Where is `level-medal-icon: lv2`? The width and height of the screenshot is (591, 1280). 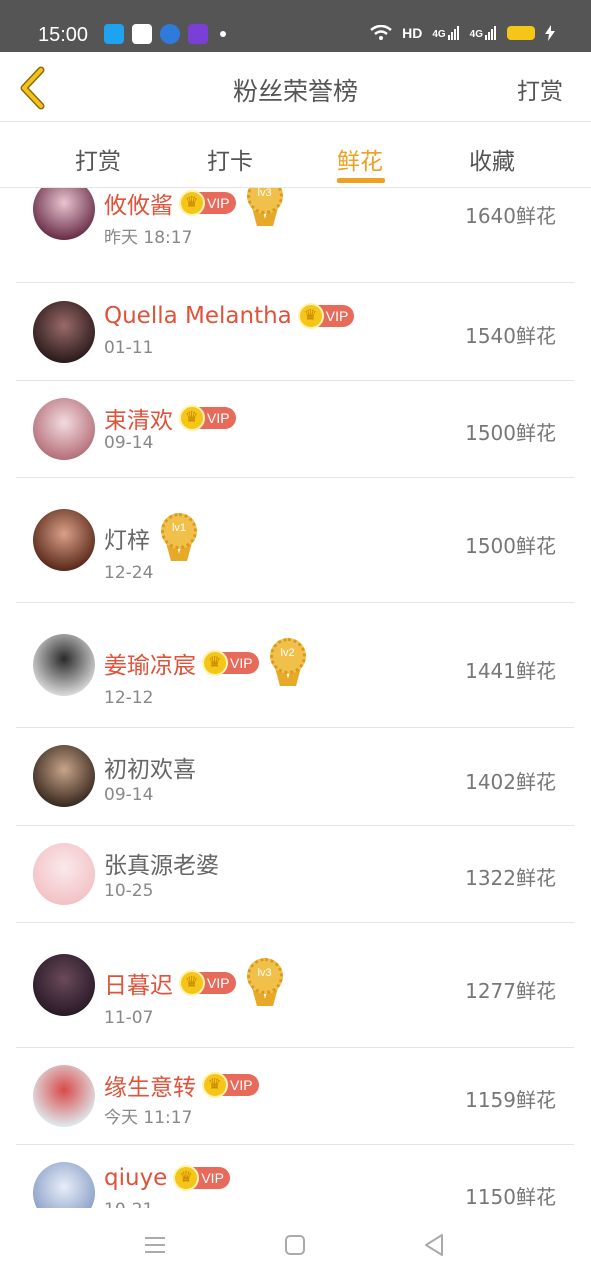 level-medal-icon: lv2 is located at coordinates (288, 663).